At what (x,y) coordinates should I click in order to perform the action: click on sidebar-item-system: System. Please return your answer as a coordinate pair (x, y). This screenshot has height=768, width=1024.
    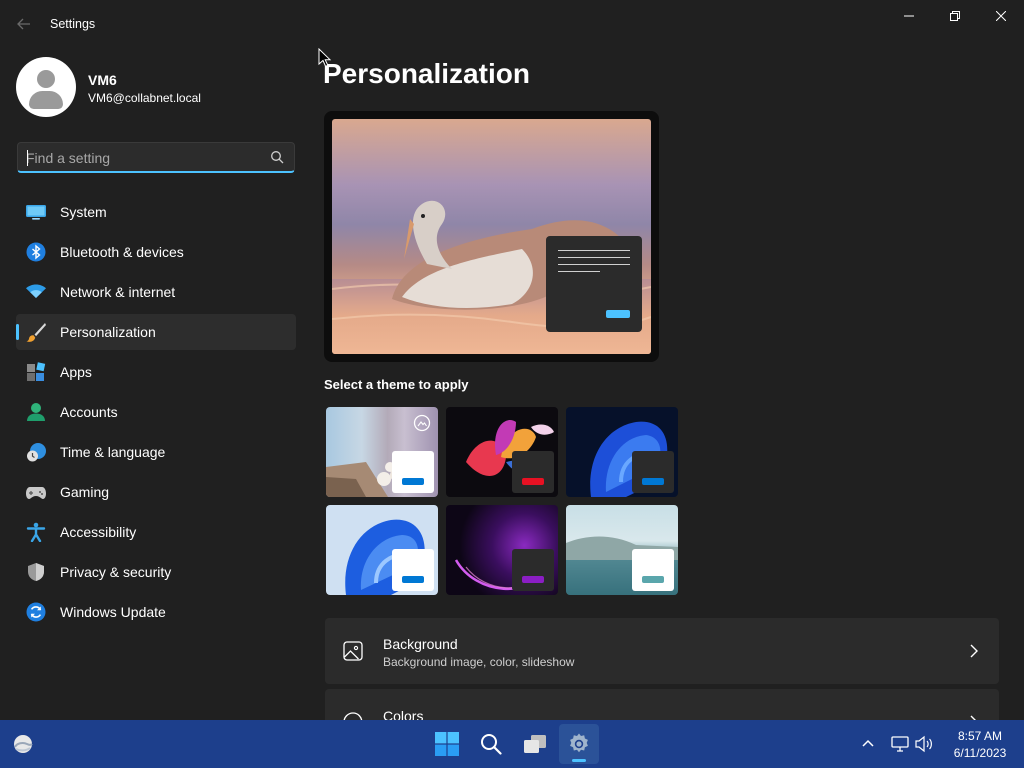
    Looking at the image, I should click on (156, 212).